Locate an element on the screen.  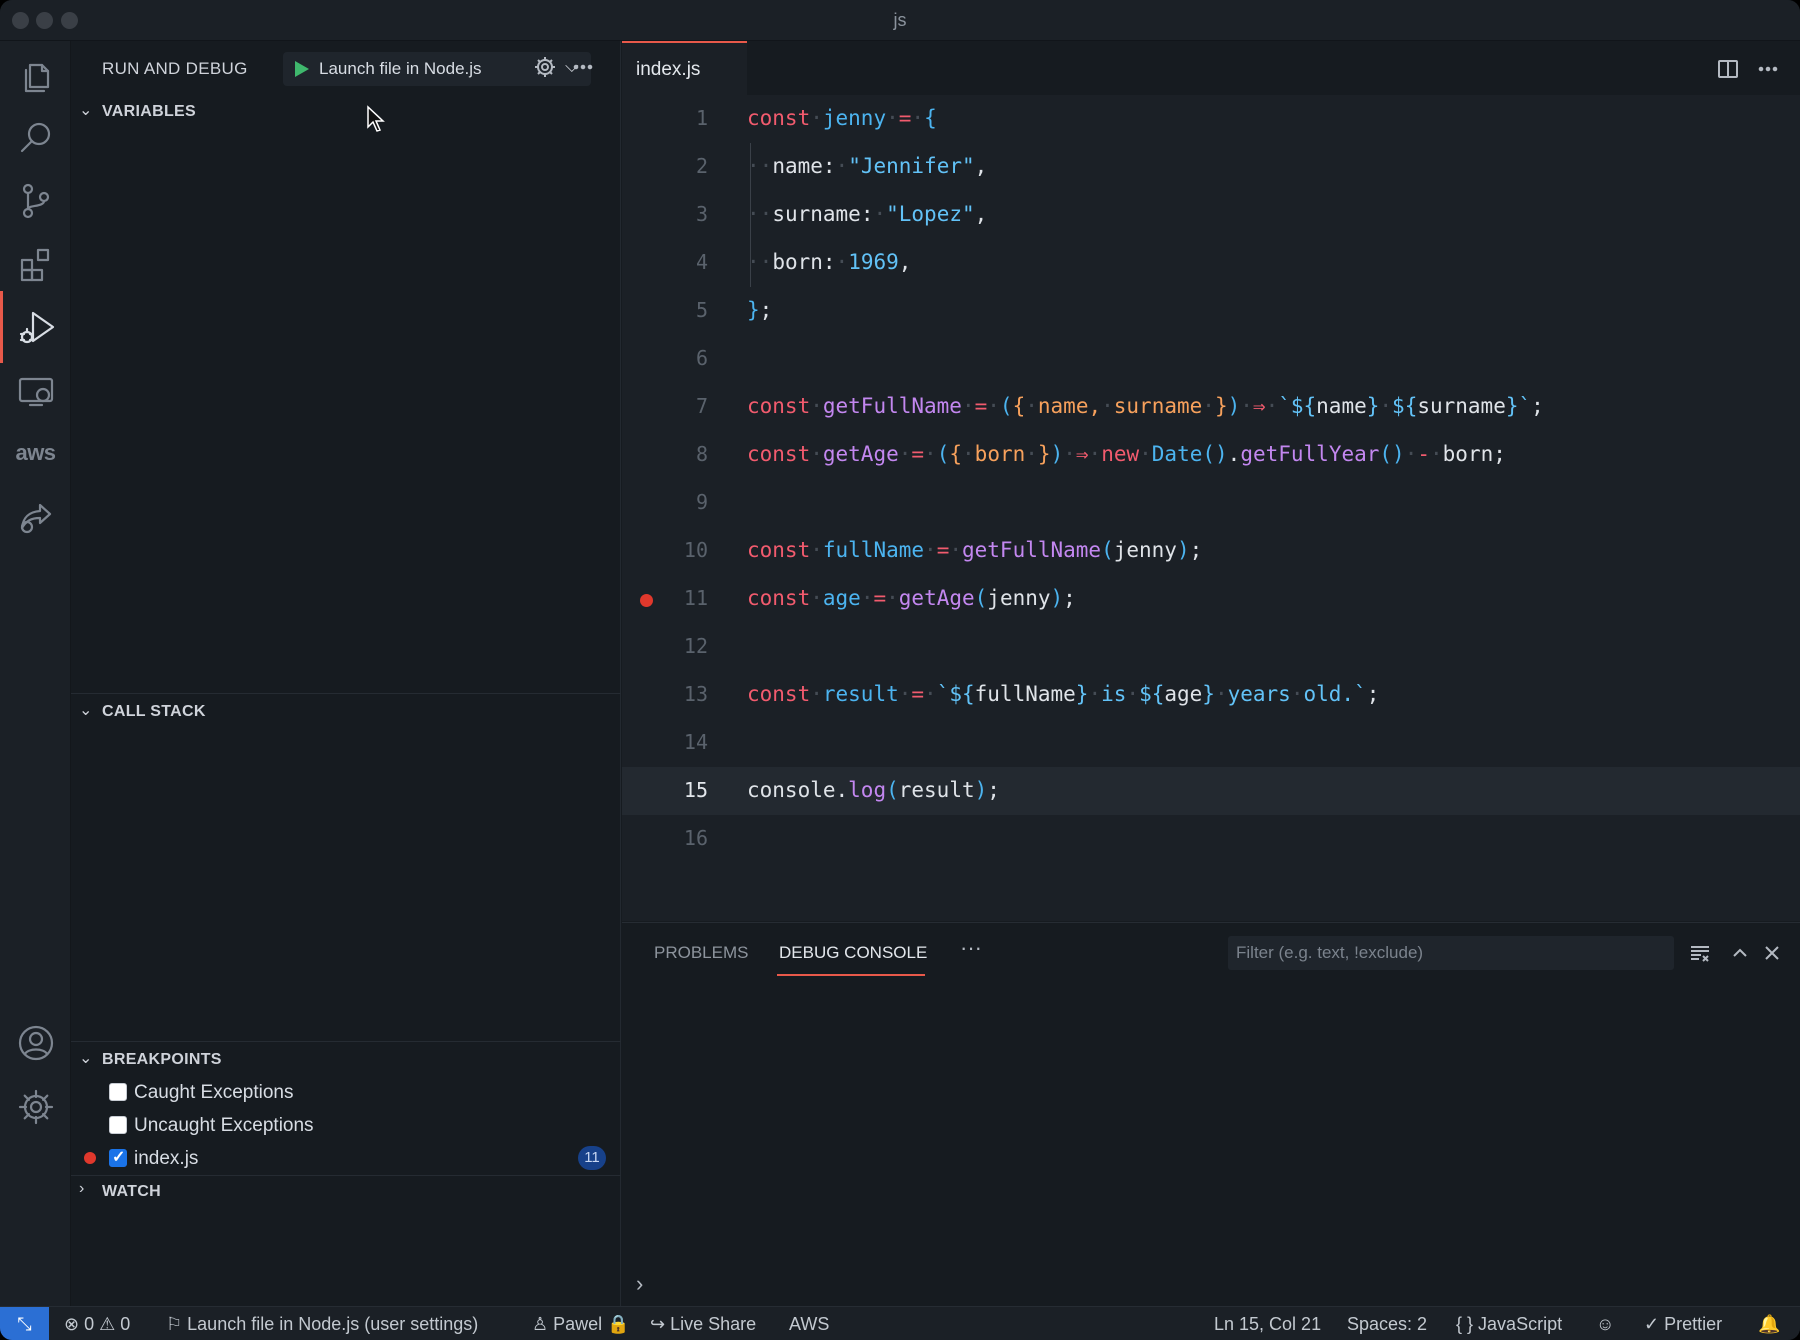
watch-section-header: › WATCH is located at coordinates (346, 1192).